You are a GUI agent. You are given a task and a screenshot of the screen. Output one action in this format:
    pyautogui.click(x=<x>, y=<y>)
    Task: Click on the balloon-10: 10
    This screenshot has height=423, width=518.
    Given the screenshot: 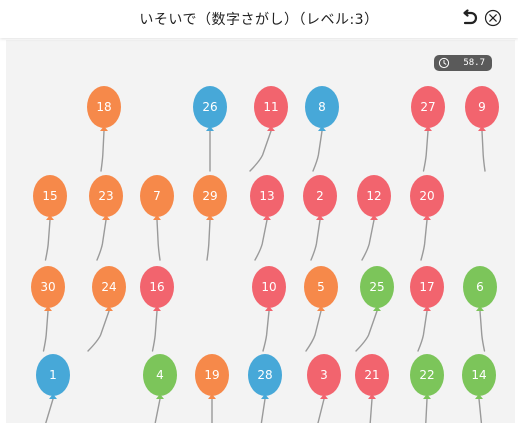 What is the action you would take?
    pyautogui.click(x=269, y=309)
    